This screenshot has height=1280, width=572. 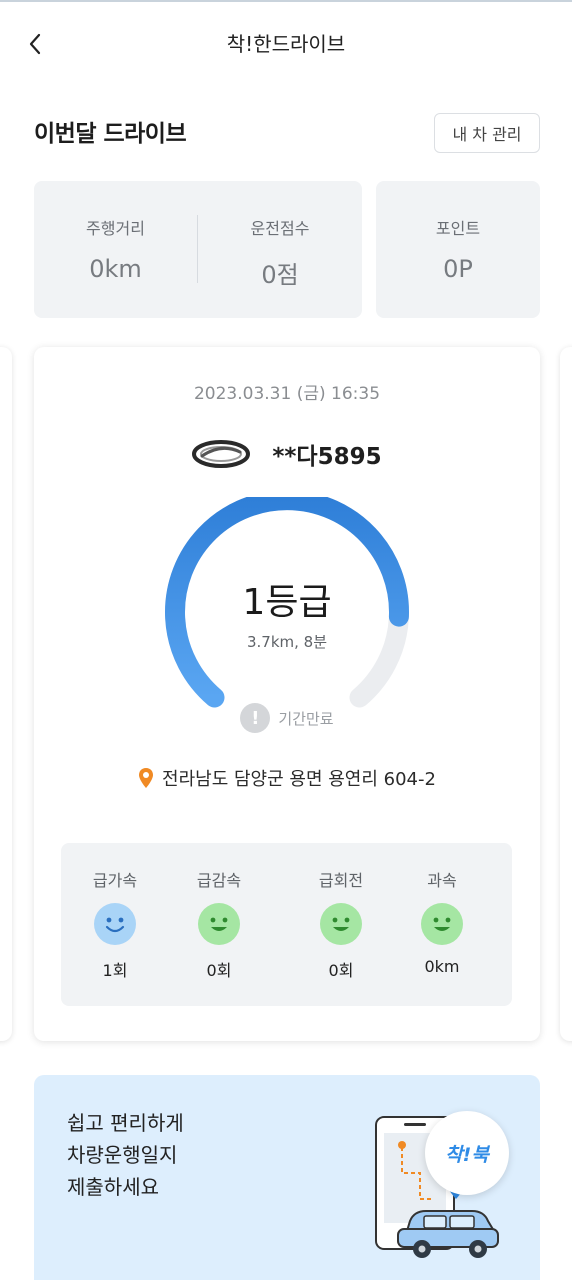 What do you see at coordinates (110, 134) in the screenshot?
I see `monthly-drive-title: 이번달 드라이브` at bounding box center [110, 134].